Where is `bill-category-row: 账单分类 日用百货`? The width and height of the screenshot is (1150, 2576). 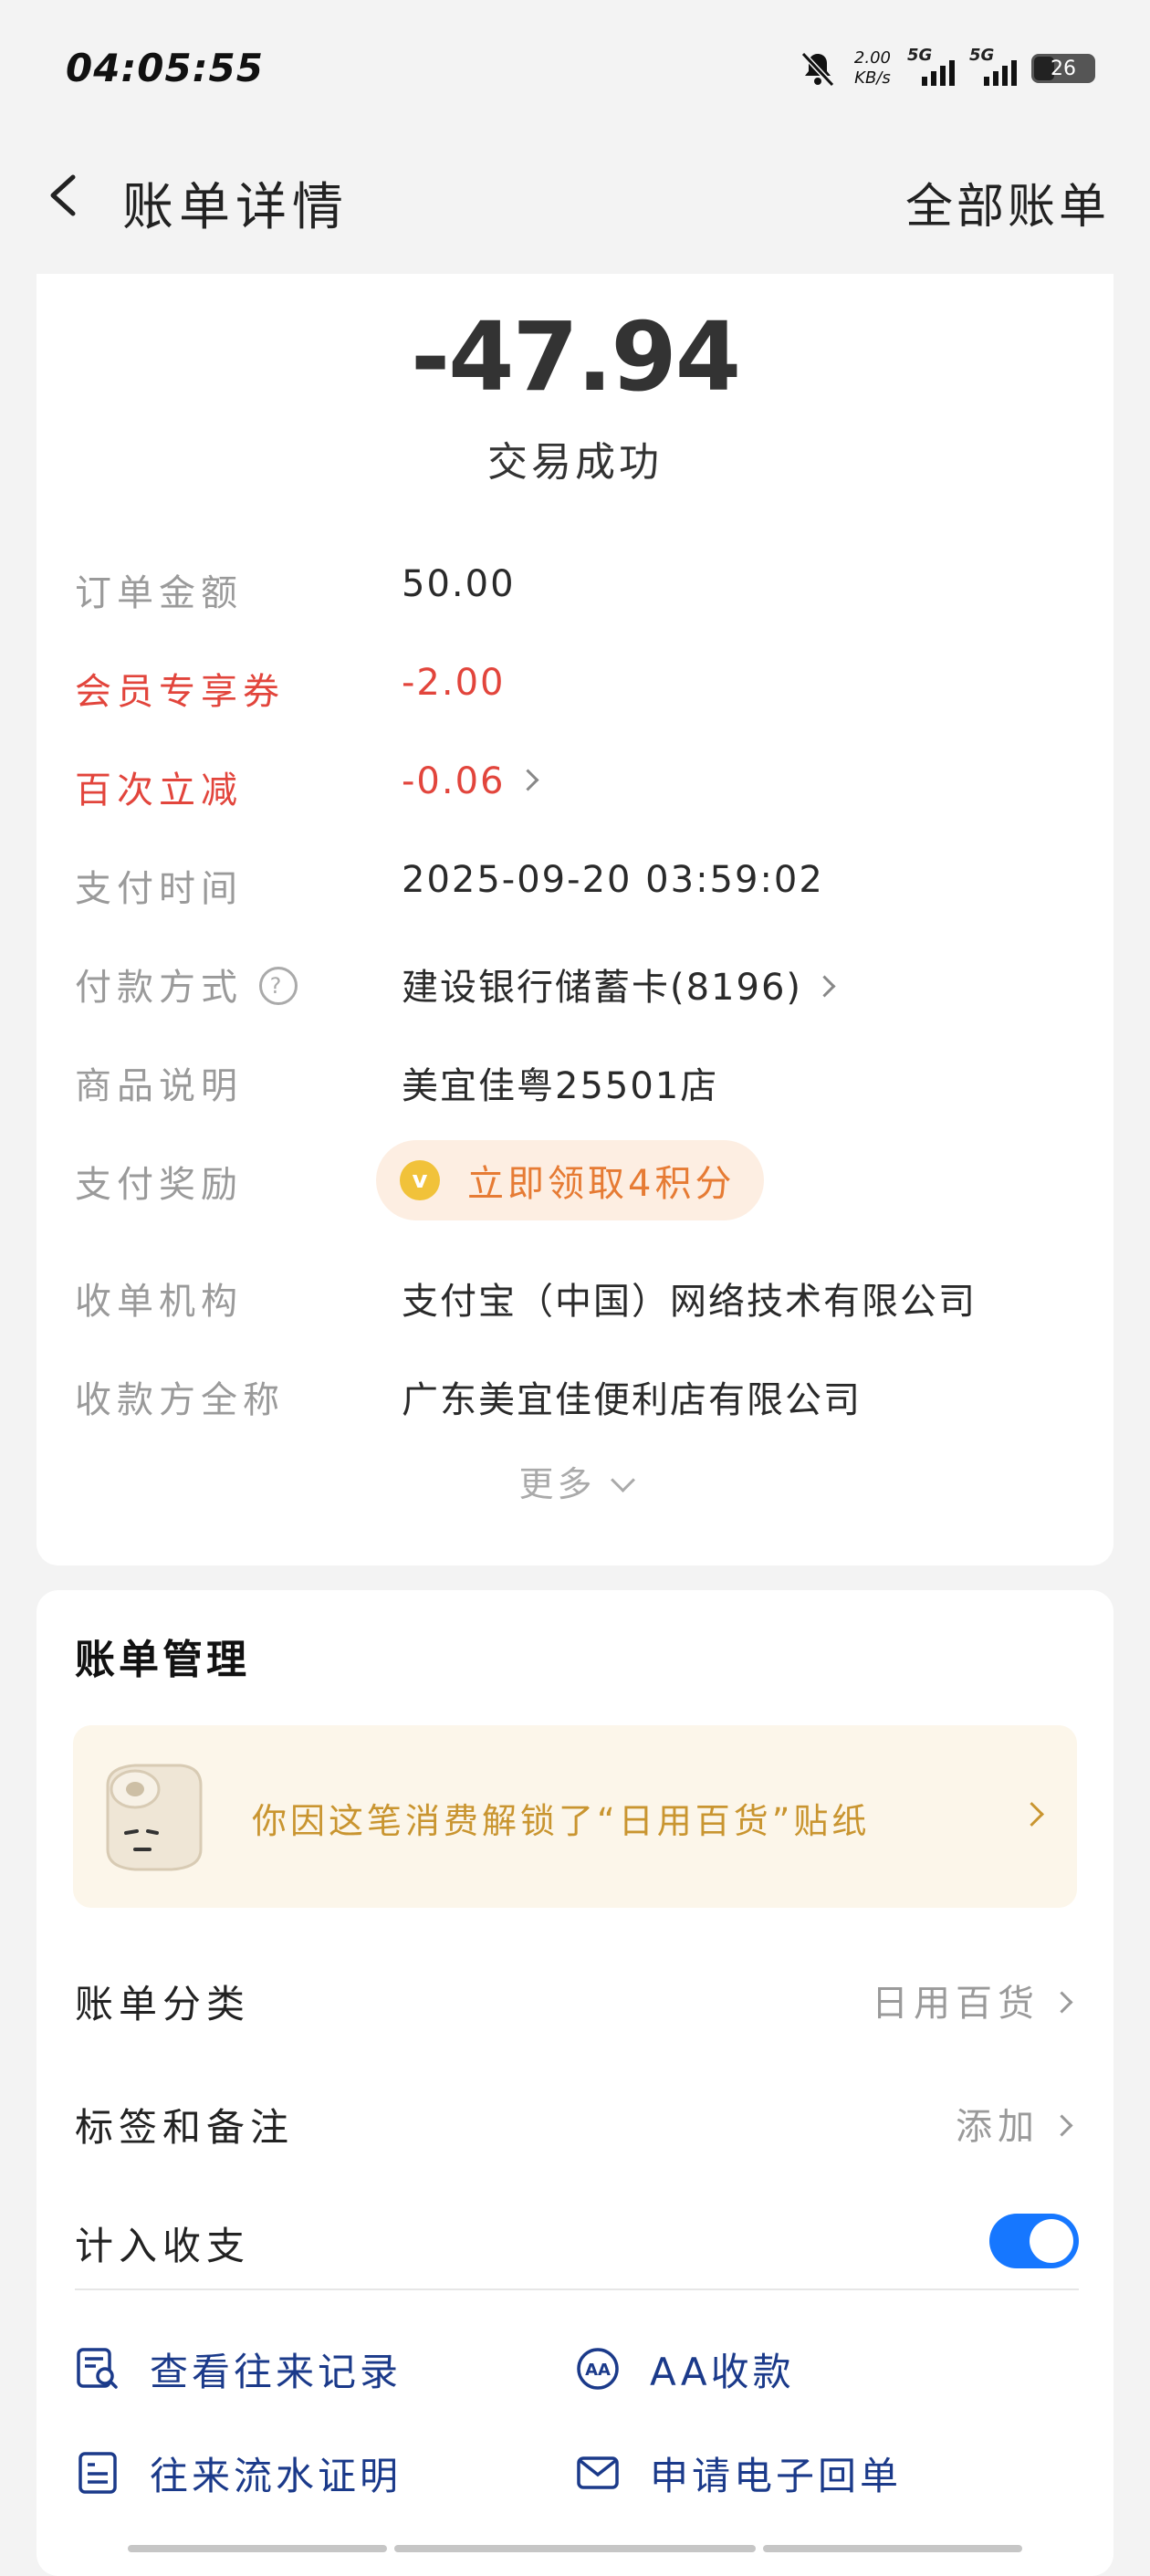 bill-category-row: 账单分类 日用百货 is located at coordinates (577, 1996).